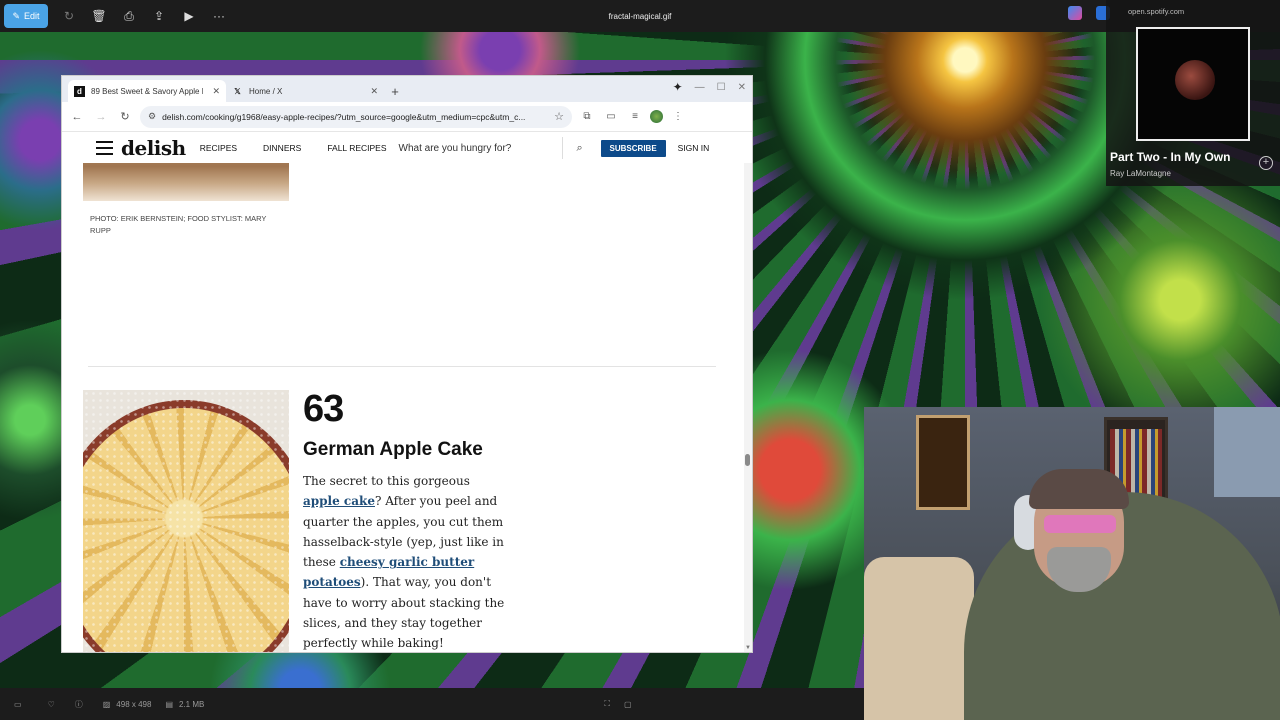 Image resolution: width=1280 pixels, height=720 pixels. I want to click on favorite-icon: ♡, so click(51, 704).